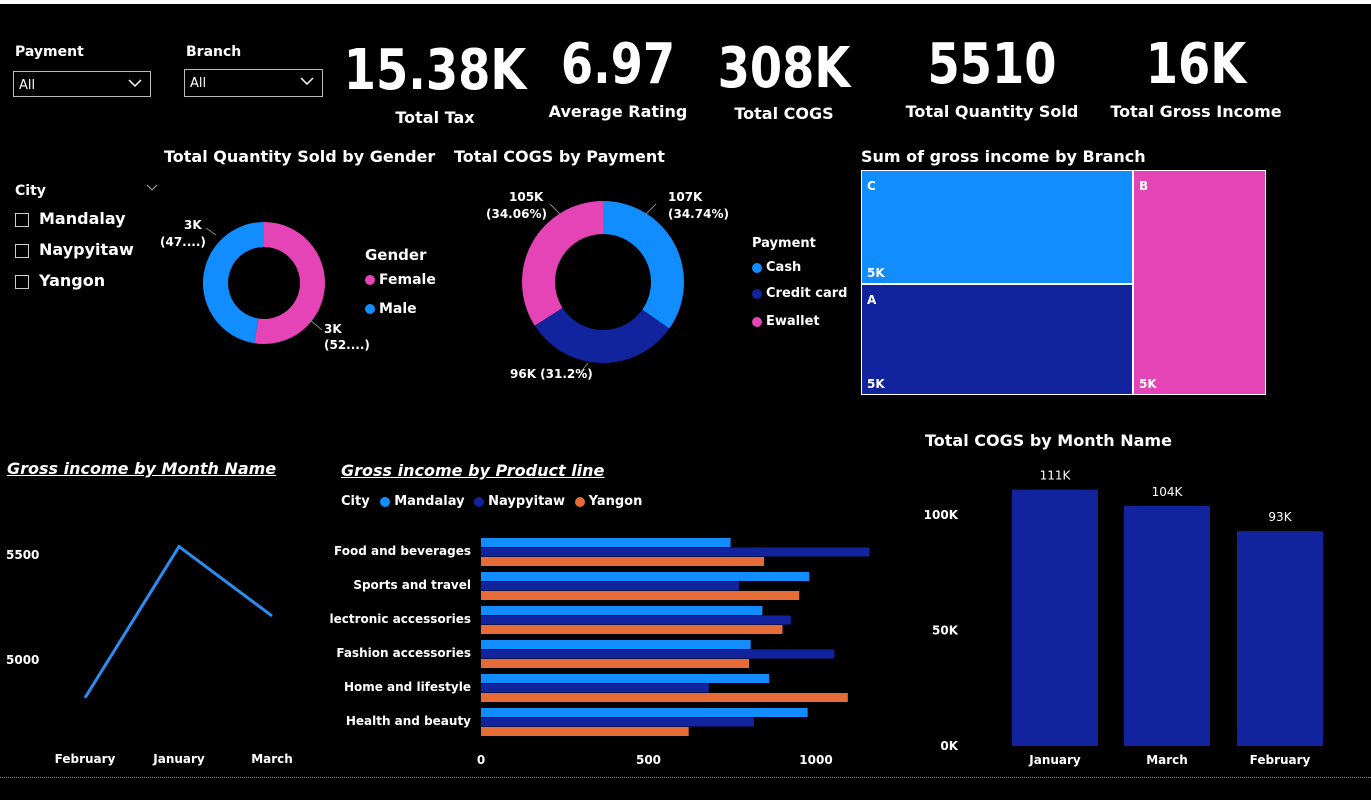  I want to click on legend-label: Ewallet, so click(793, 321).